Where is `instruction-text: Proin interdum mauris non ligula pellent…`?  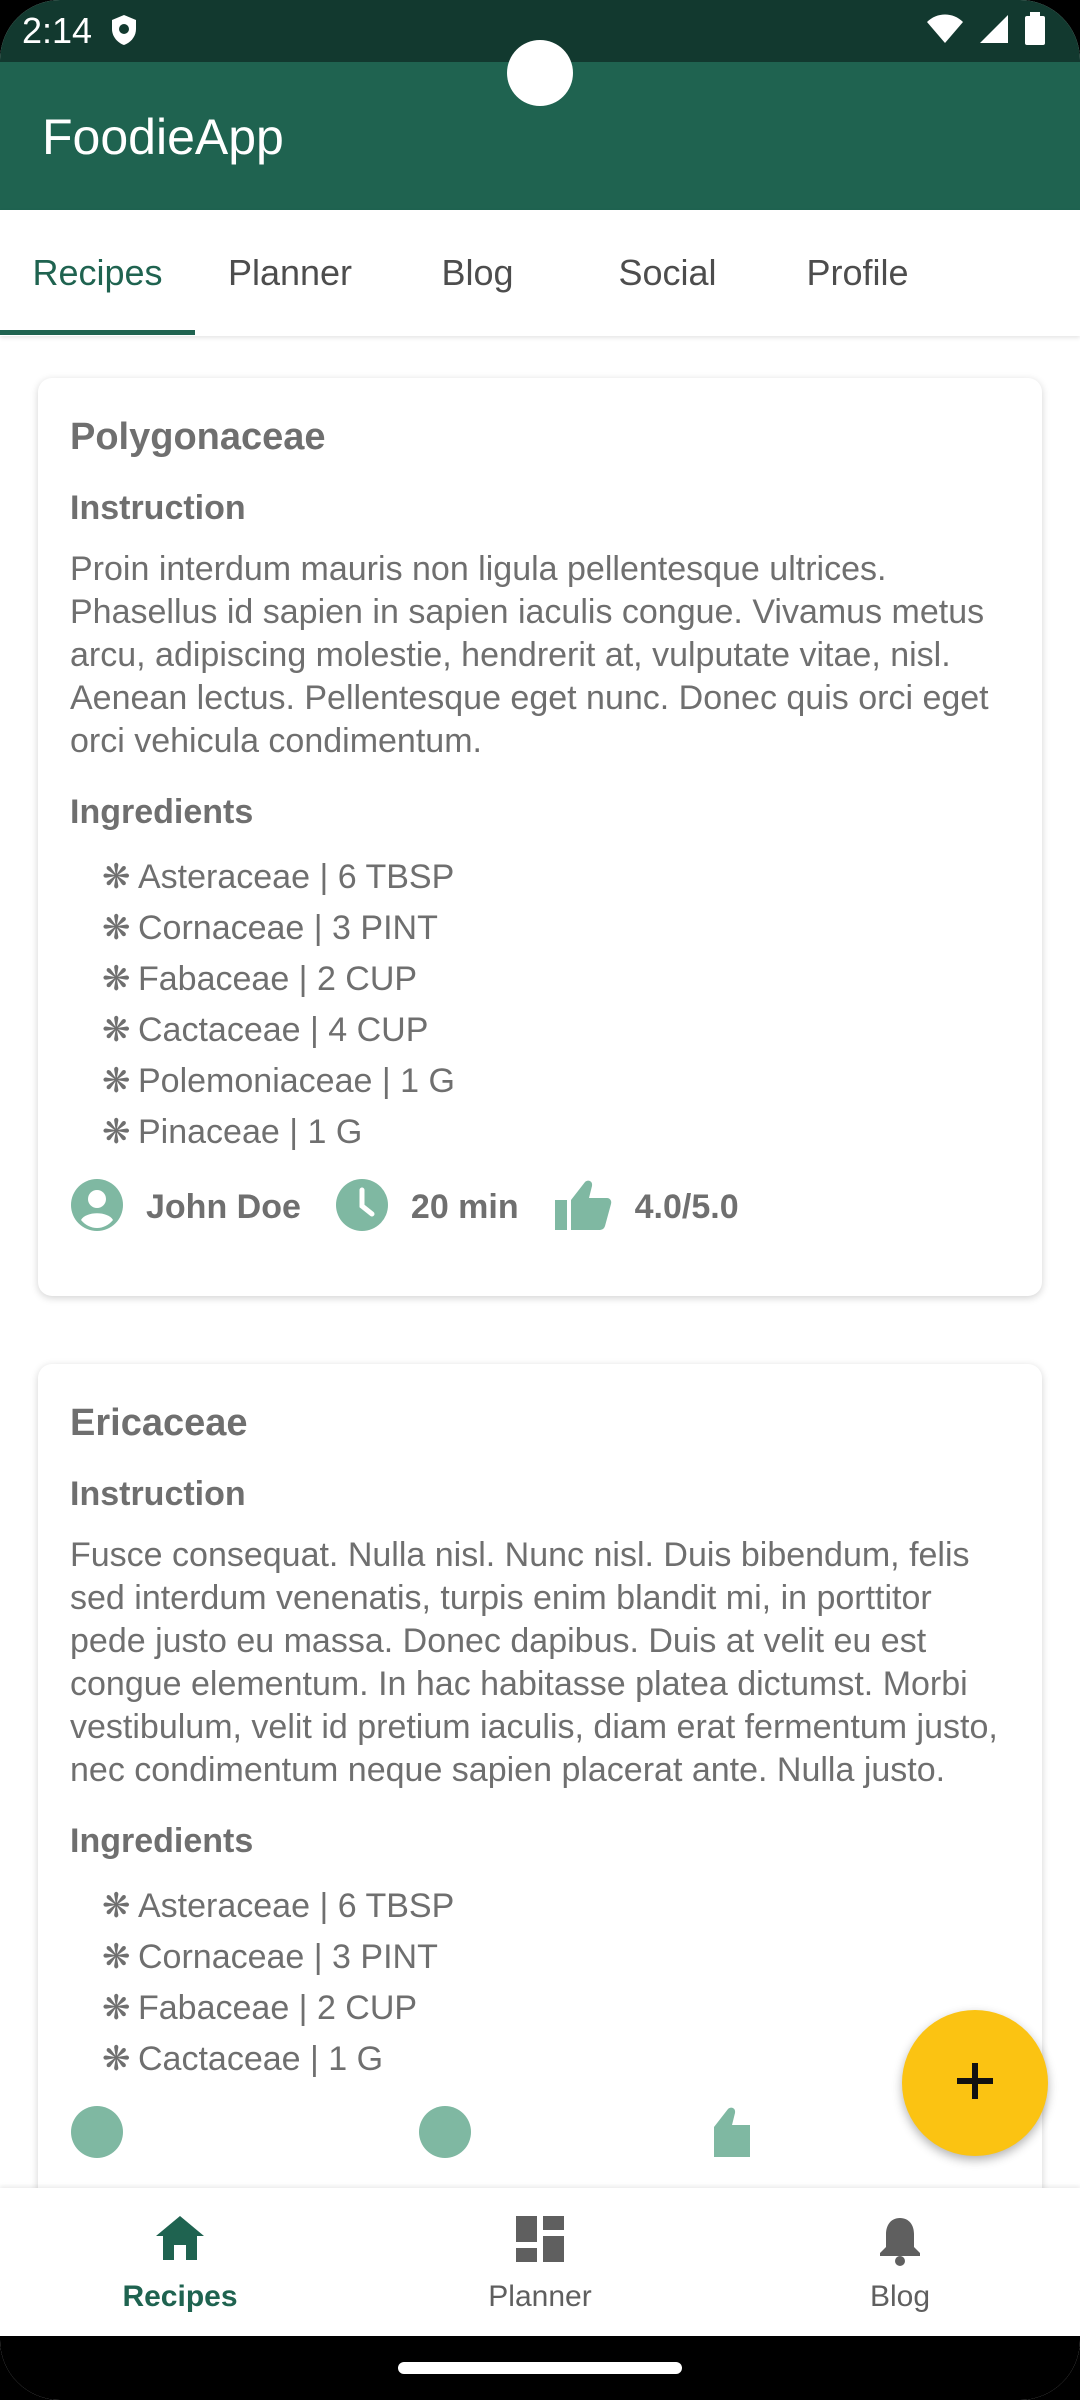 instruction-text: Proin interdum mauris non ligula pellent… is located at coordinates (529, 655).